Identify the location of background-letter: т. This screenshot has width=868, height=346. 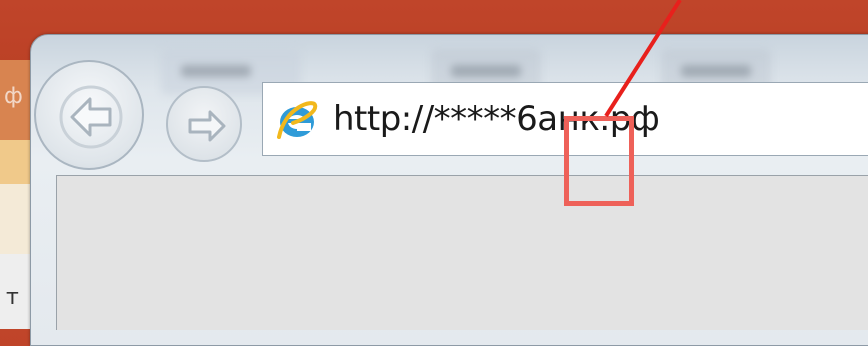
(12, 297).